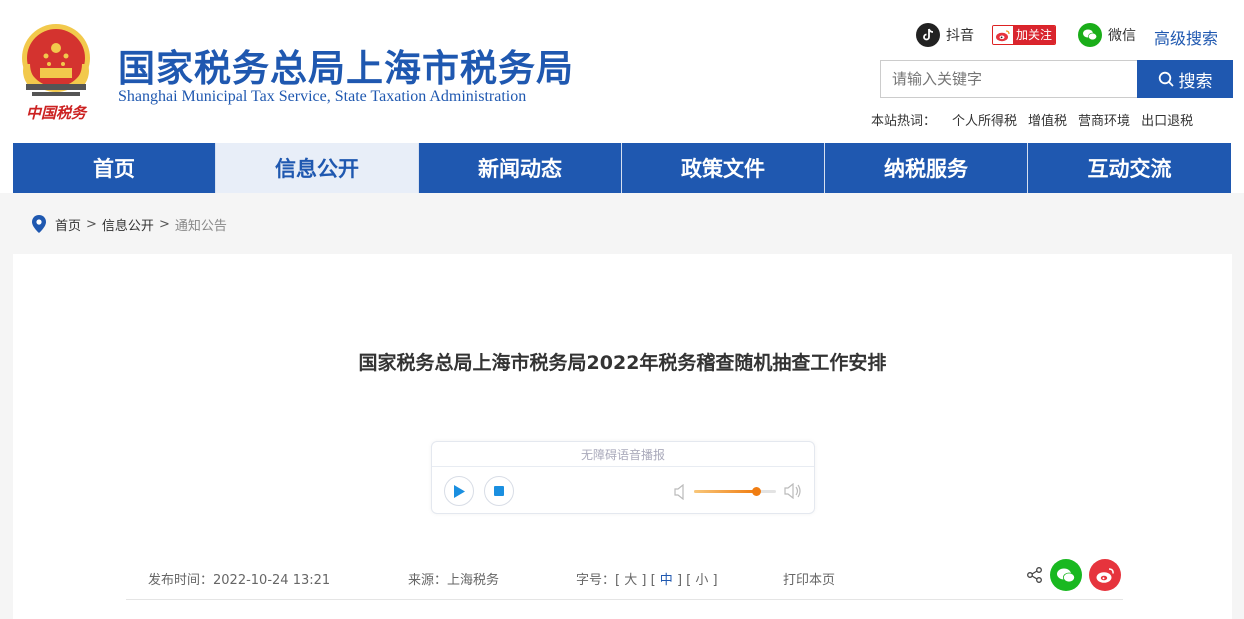  I want to click on font-size-medium: 中, so click(666, 580).